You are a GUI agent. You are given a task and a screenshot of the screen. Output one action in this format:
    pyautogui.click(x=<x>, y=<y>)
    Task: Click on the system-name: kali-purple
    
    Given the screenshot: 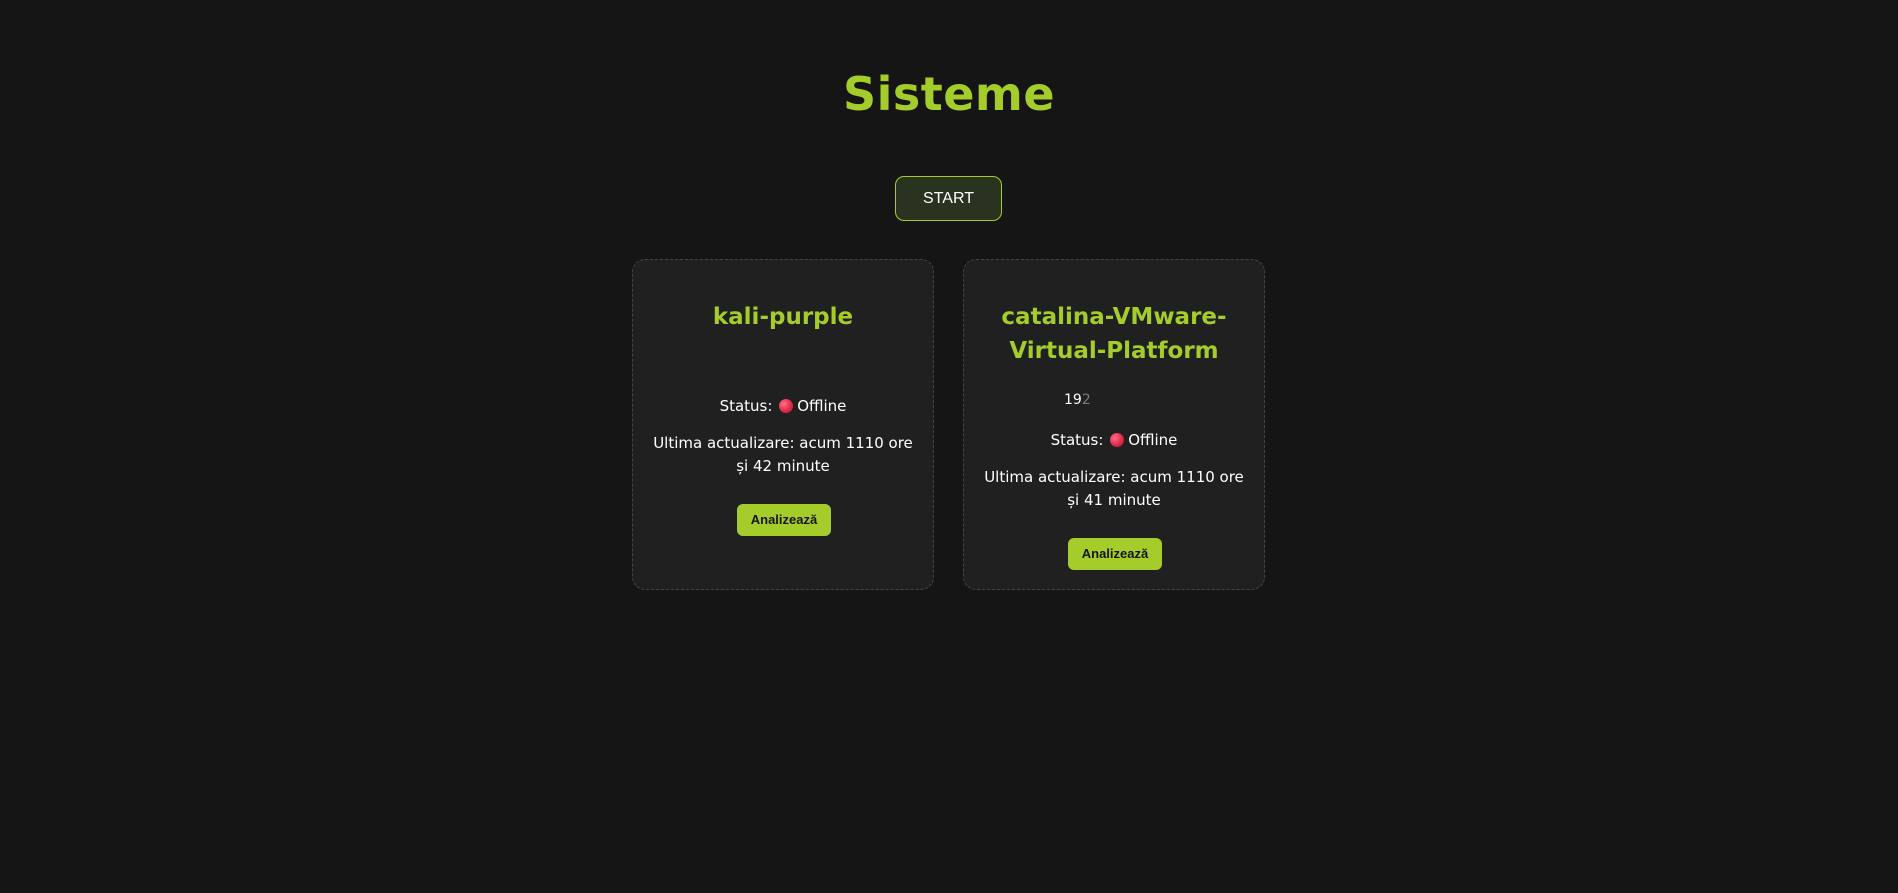 What is the action you would take?
    pyautogui.click(x=783, y=317)
    